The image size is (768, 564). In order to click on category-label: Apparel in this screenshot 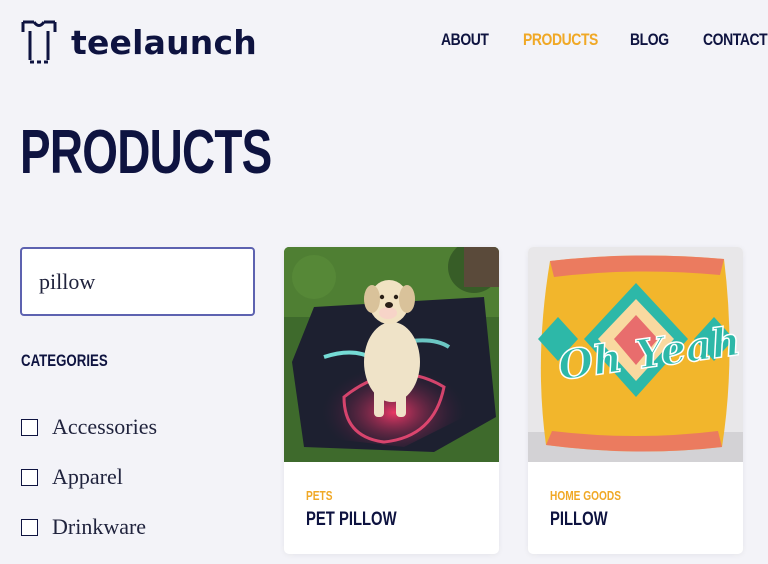, I will do `click(87, 476)`.